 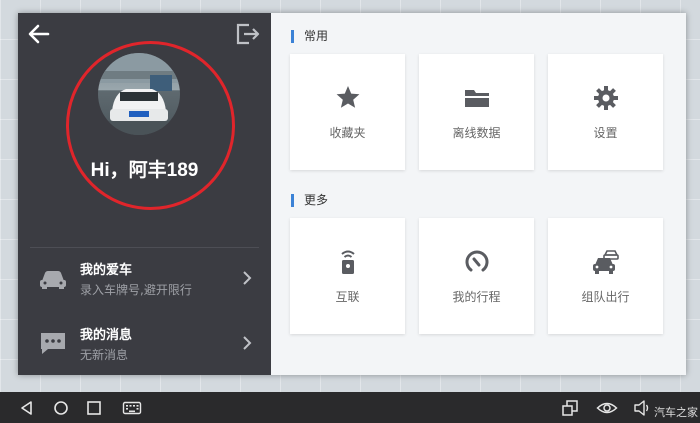 I want to click on keyboard-icon, so click(x=132, y=408).